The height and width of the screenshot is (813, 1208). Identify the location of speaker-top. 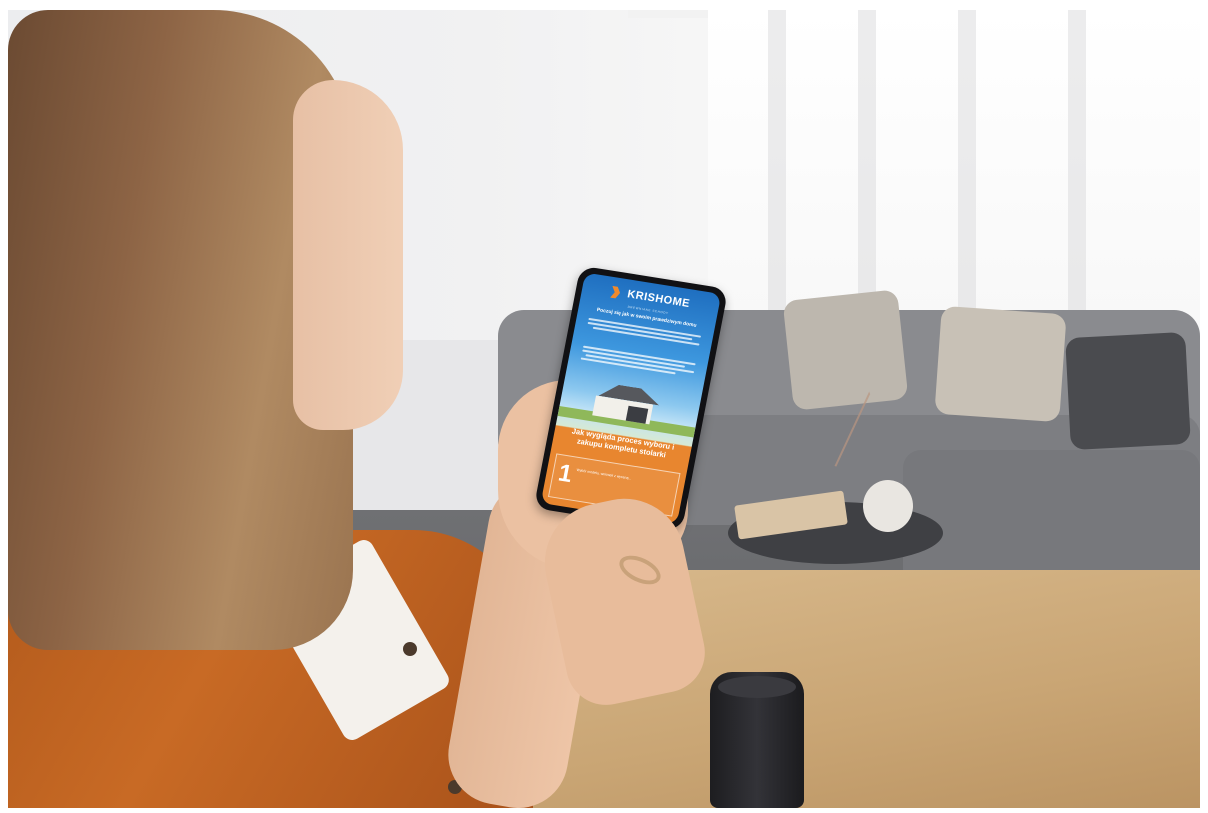
(757, 687).